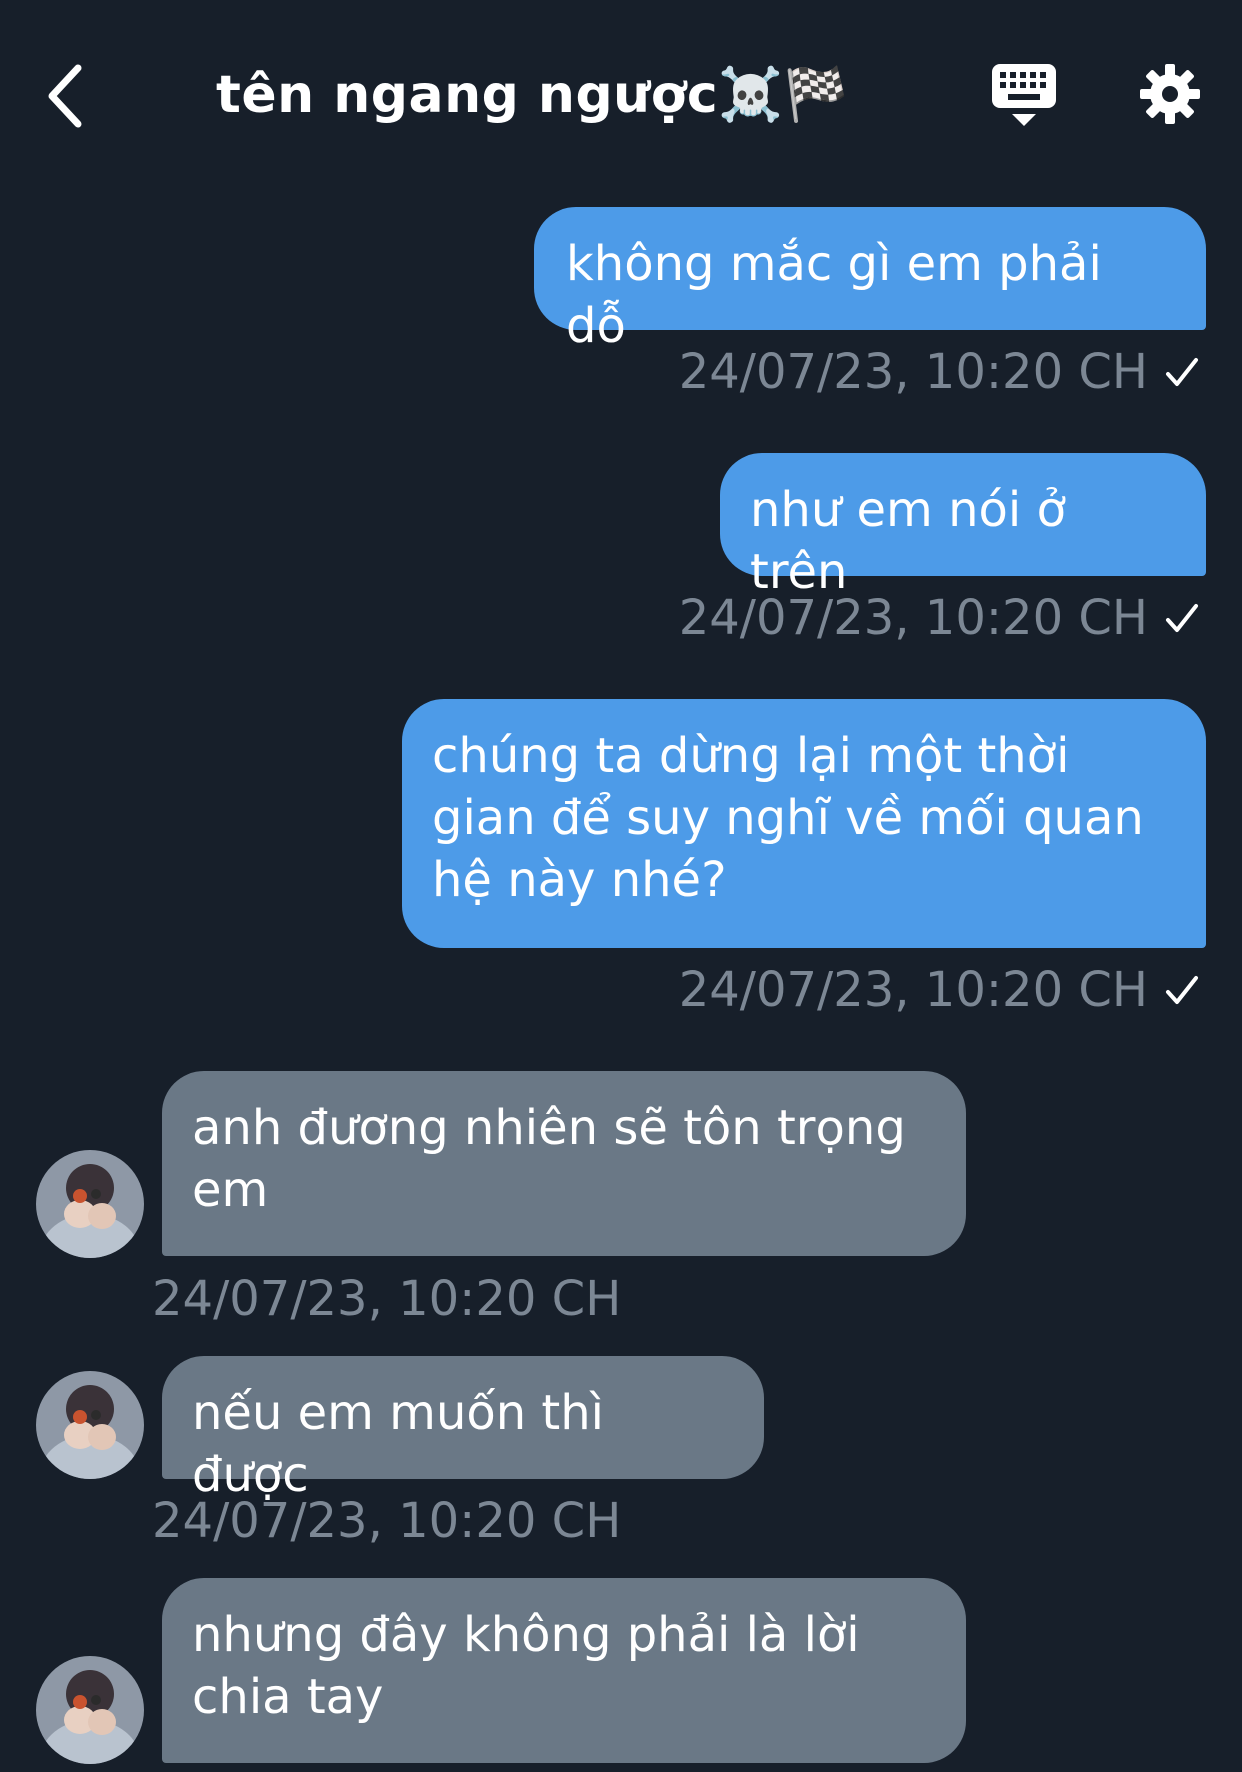  I want to click on keyboard-dismiss-icon, so click(1024, 95).